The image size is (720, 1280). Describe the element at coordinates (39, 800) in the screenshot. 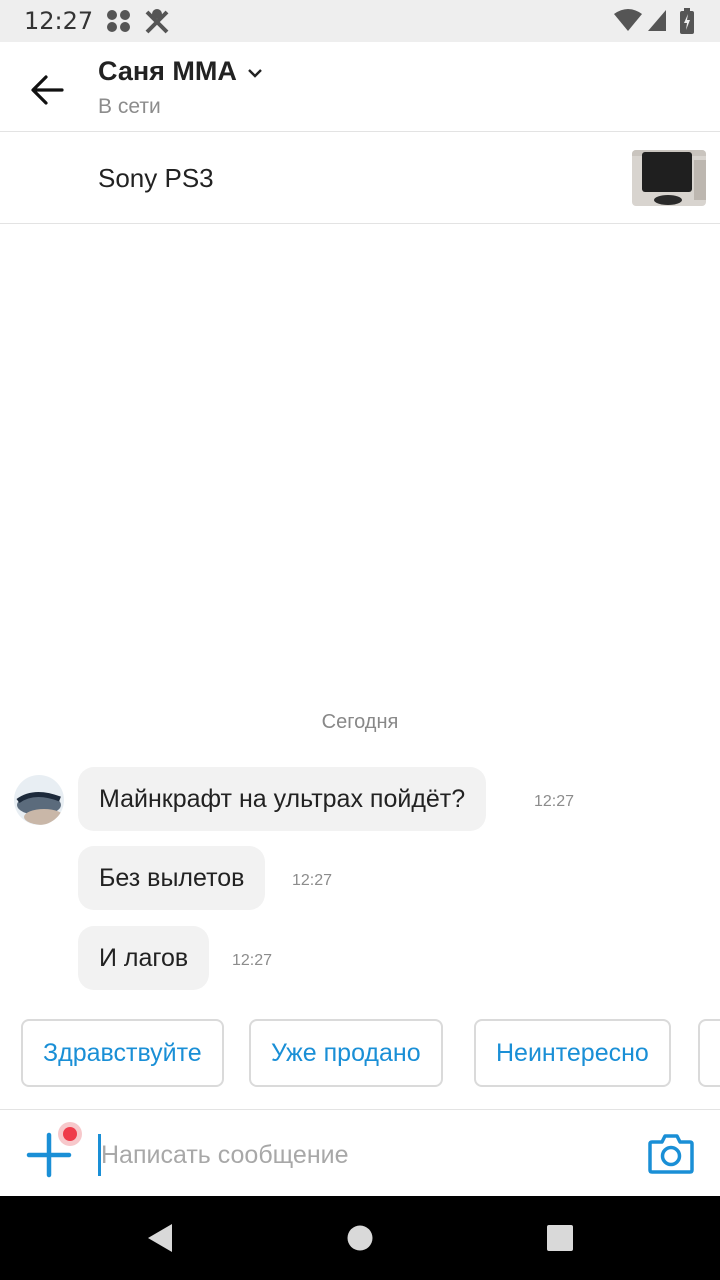

I see `avatar` at that location.